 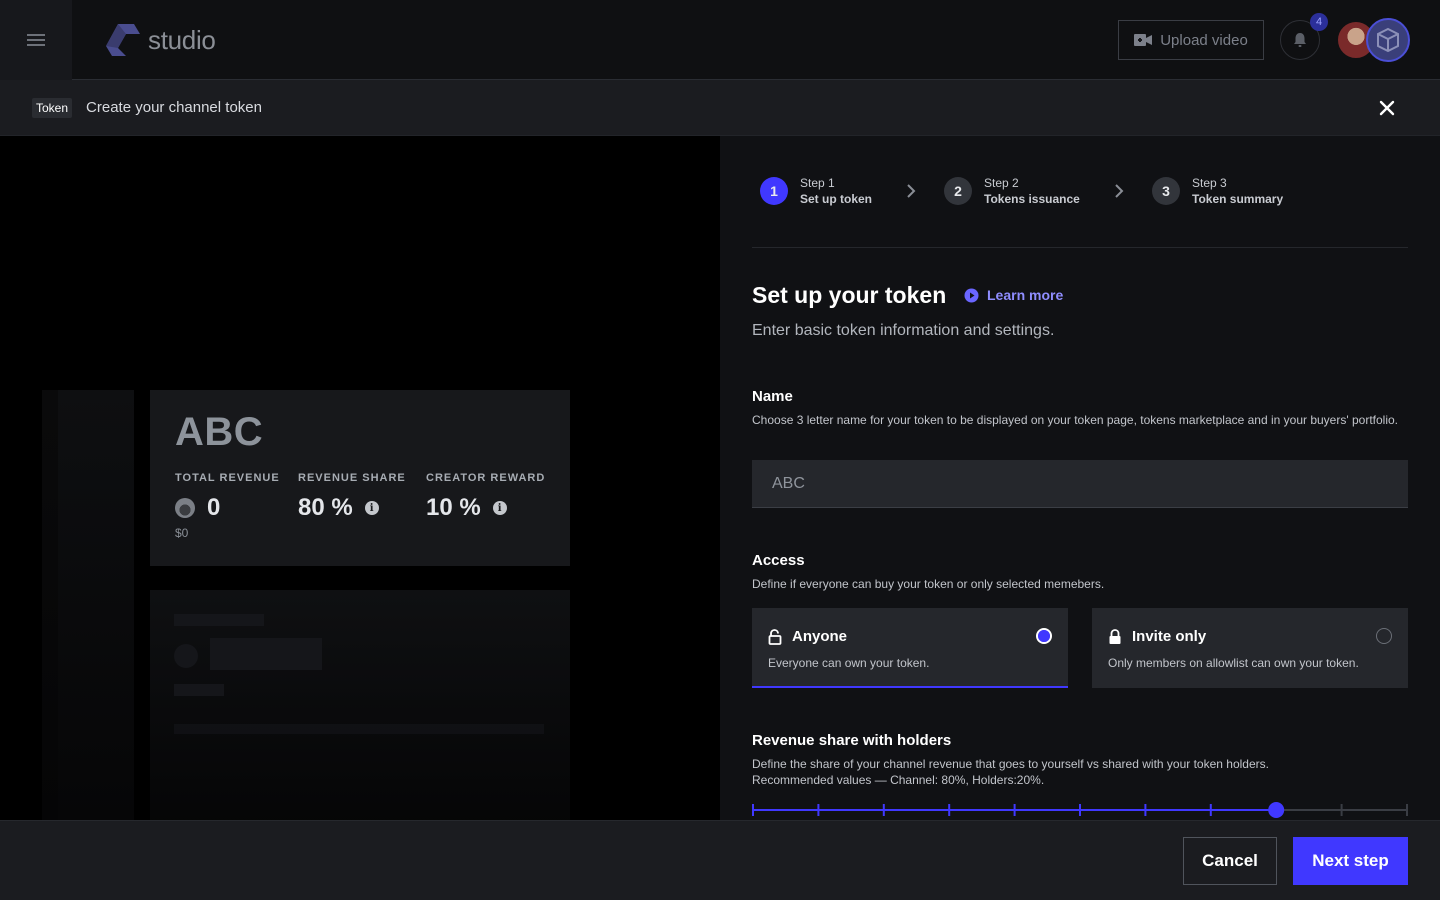 What do you see at coordinates (227, 478) in the screenshot?
I see `total-revenue-label: TOTAL REVENUE` at bounding box center [227, 478].